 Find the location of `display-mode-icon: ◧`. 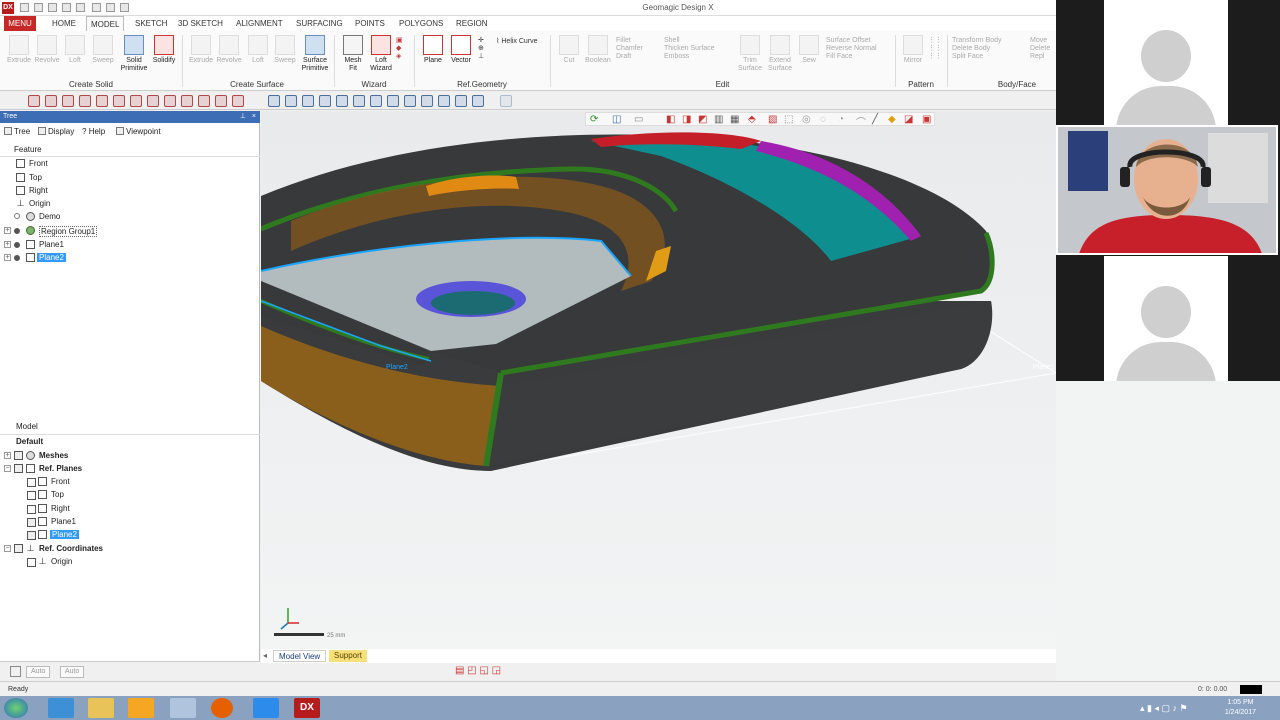

display-mode-icon: ◧ is located at coordinates (670, 119).